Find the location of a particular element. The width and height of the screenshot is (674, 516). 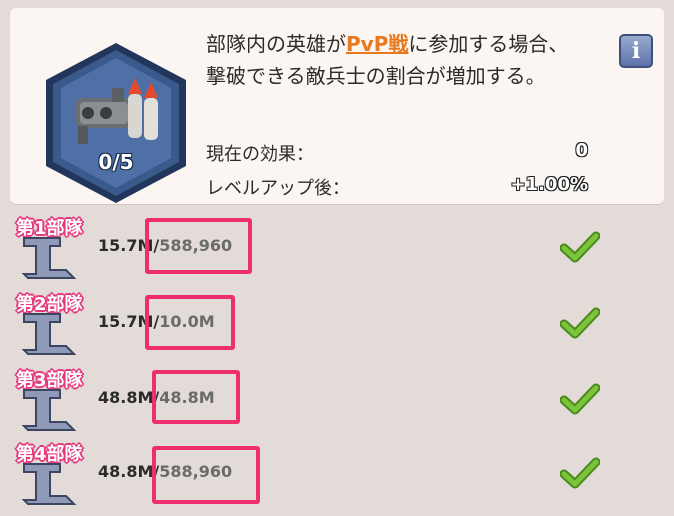

after-levelup-label: レベルアップ後： is located at coordinates (278, 188).